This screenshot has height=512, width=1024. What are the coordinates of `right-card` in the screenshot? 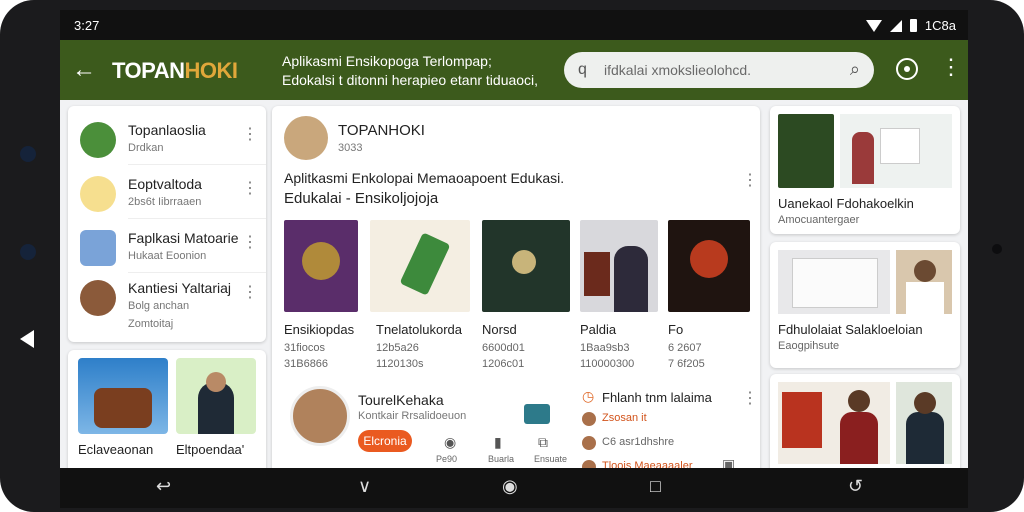 It's located at (865, 426).